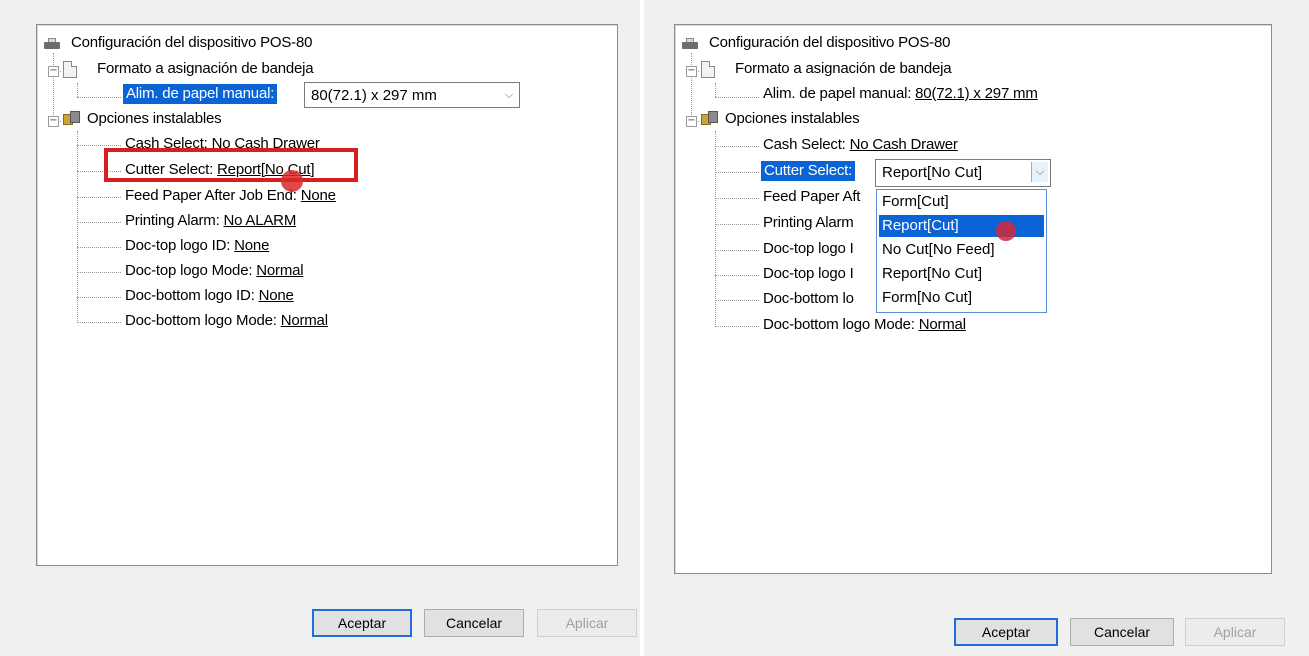  What do you see at coordinates (808, 299) in the screenshot?
I see `option-bottom-logo-id: Doc-bottom lo` at bounding box center [808, 299].